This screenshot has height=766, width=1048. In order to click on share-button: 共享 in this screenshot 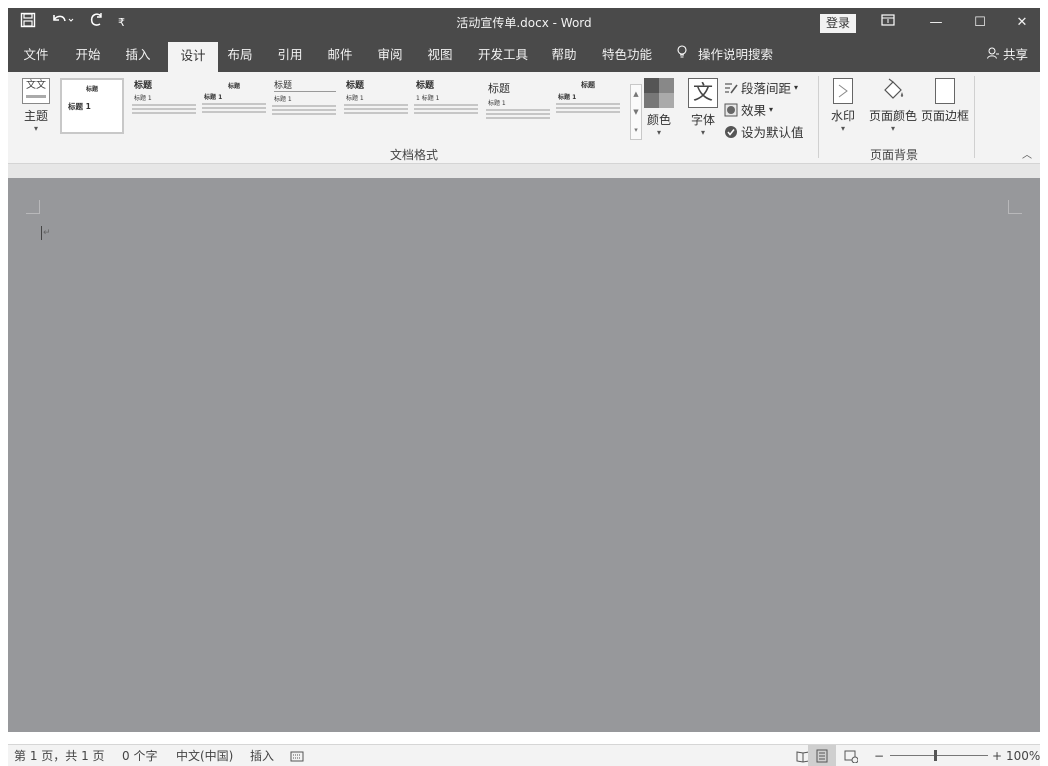, I will do `click(1007, 55)`.